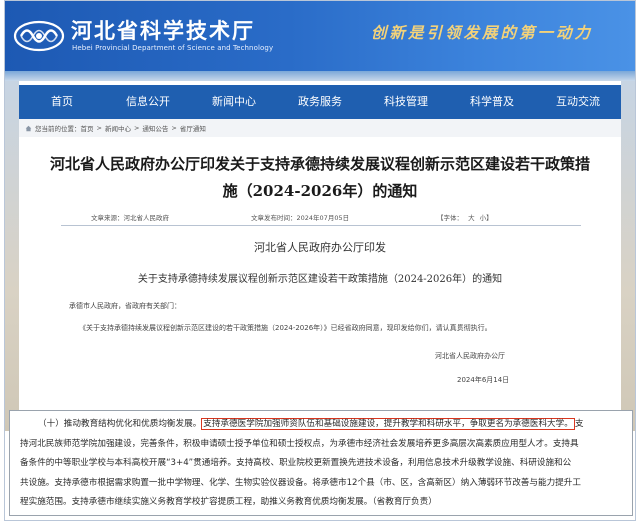  I want to click on nav-item-science-popularization: 科学普及, so click(492, 102).